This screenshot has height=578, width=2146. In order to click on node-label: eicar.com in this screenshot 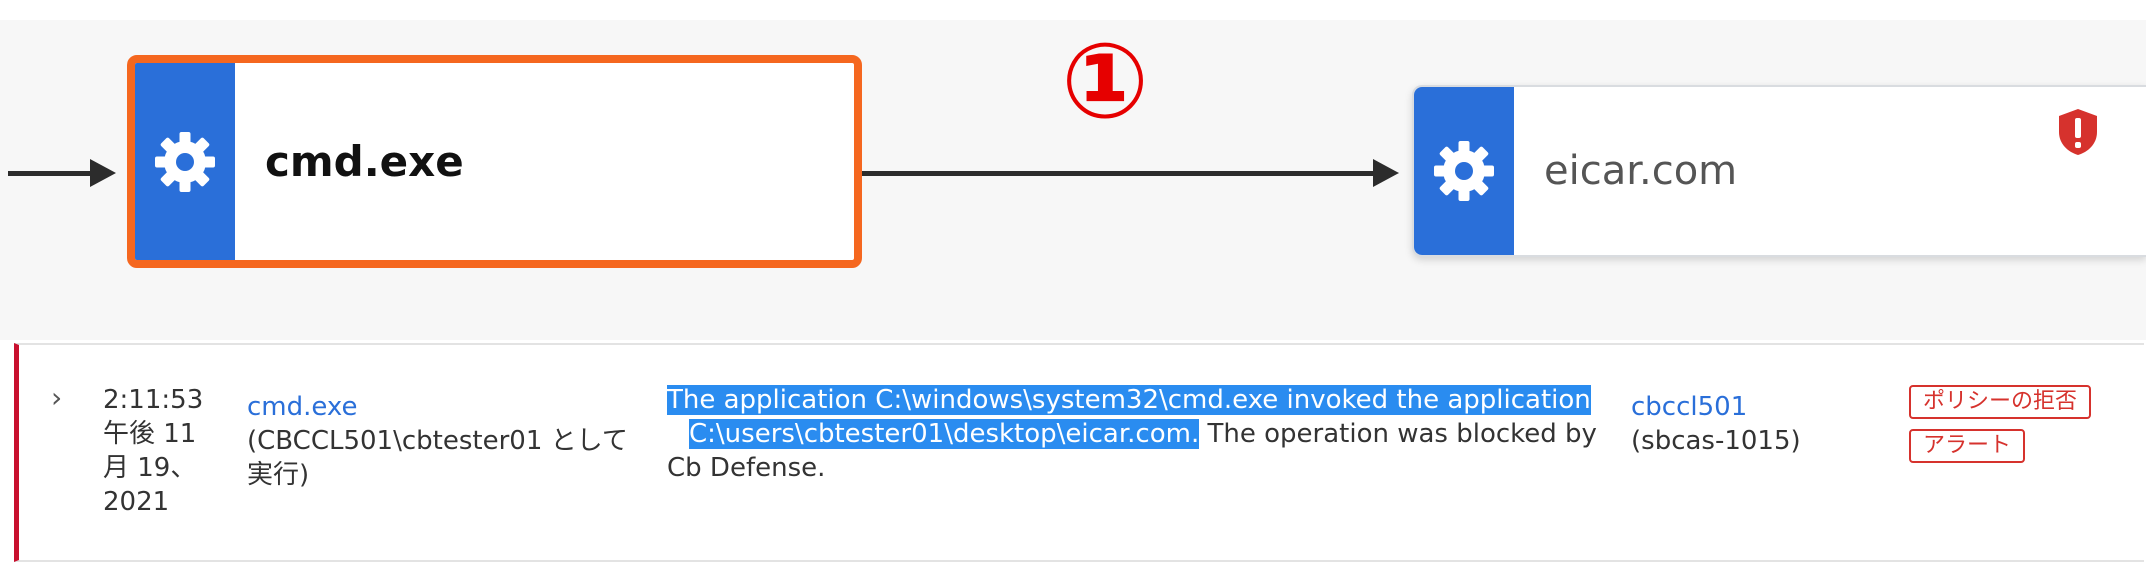, I will do `click(1641, 171)`.